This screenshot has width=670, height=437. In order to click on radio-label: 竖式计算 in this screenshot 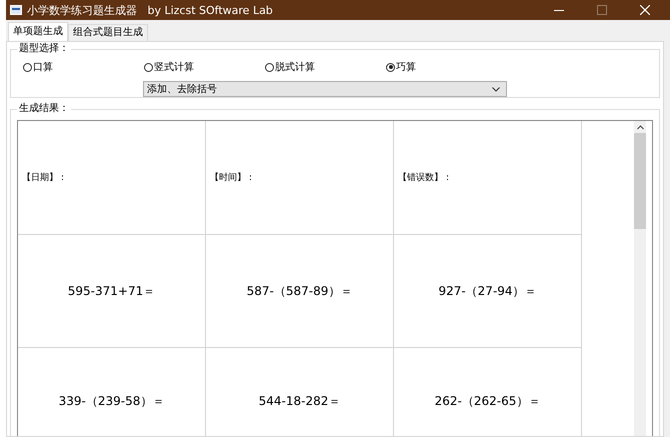, I will do `click(174, 67)`.